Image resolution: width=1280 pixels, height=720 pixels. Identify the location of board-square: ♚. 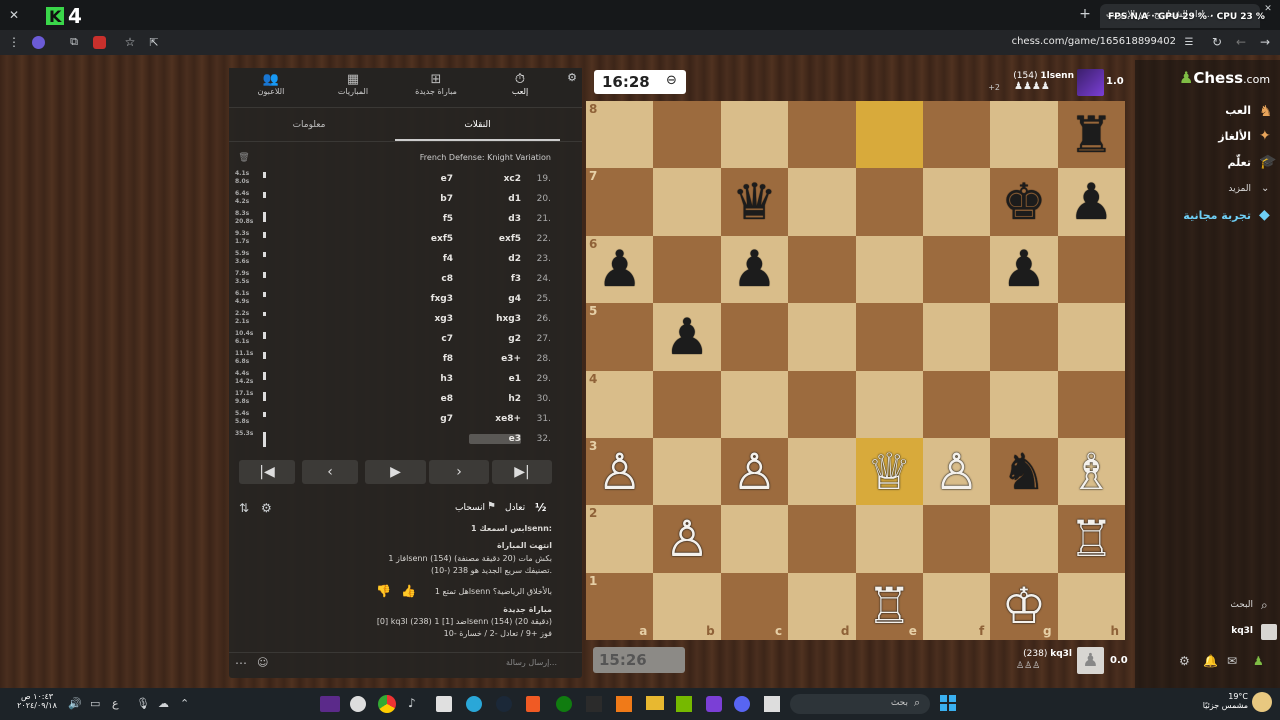
(1024, 202).